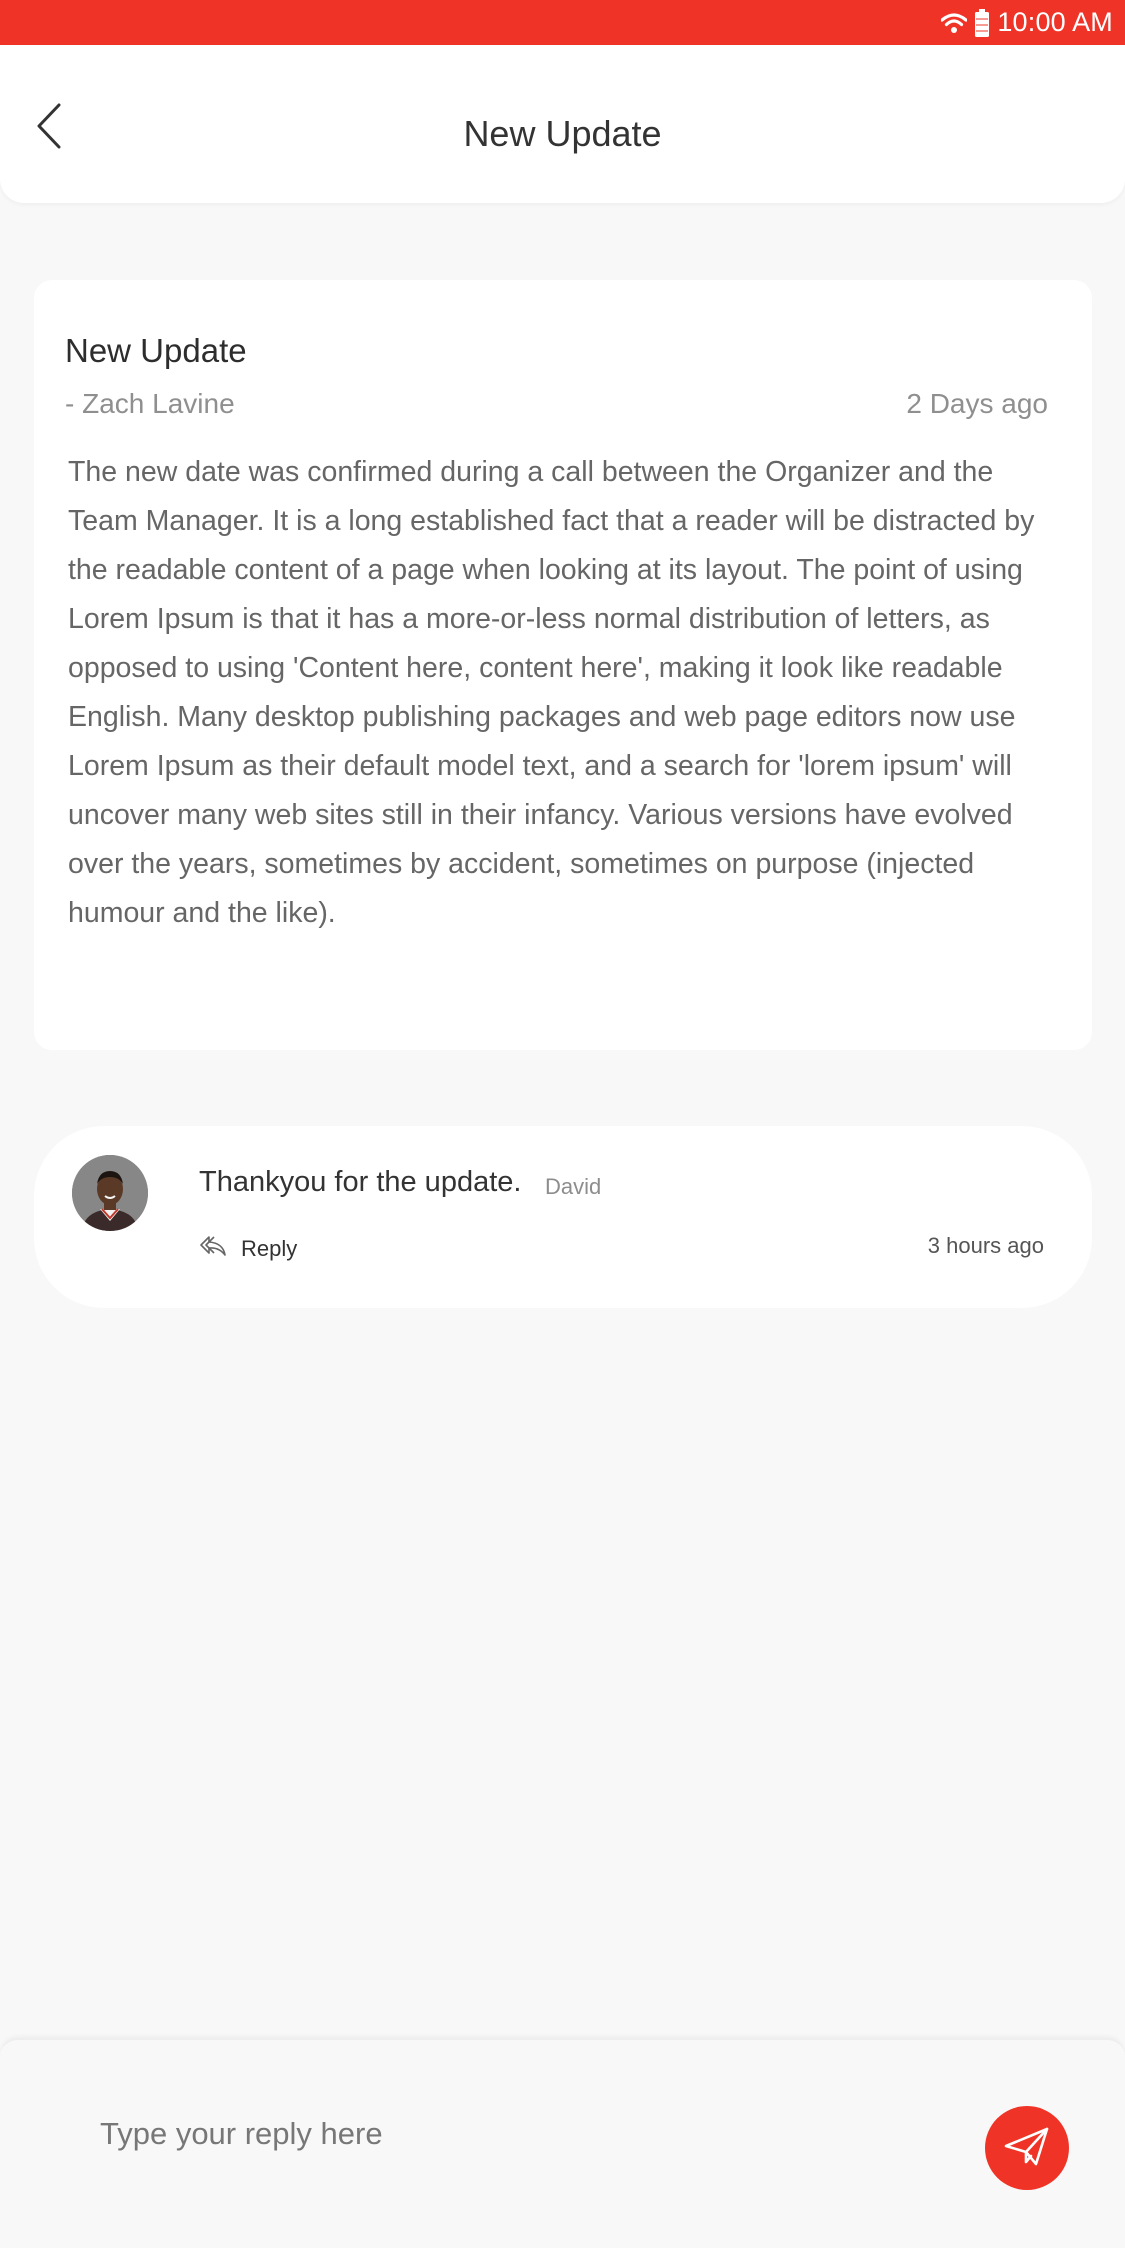 This screenshot has height=2248, width=1125. Describe the element at coordinates (269, 1249) in the screenshot. I see `reply-button: Reply` at that location.